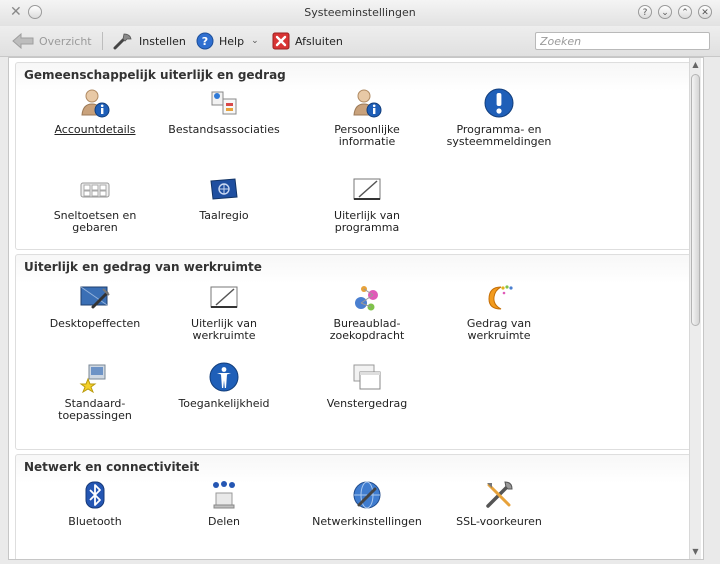 Image resolution: width=720 pixels, height=564 pixels. I want to click on file-associations-icon, so click(224, 103).